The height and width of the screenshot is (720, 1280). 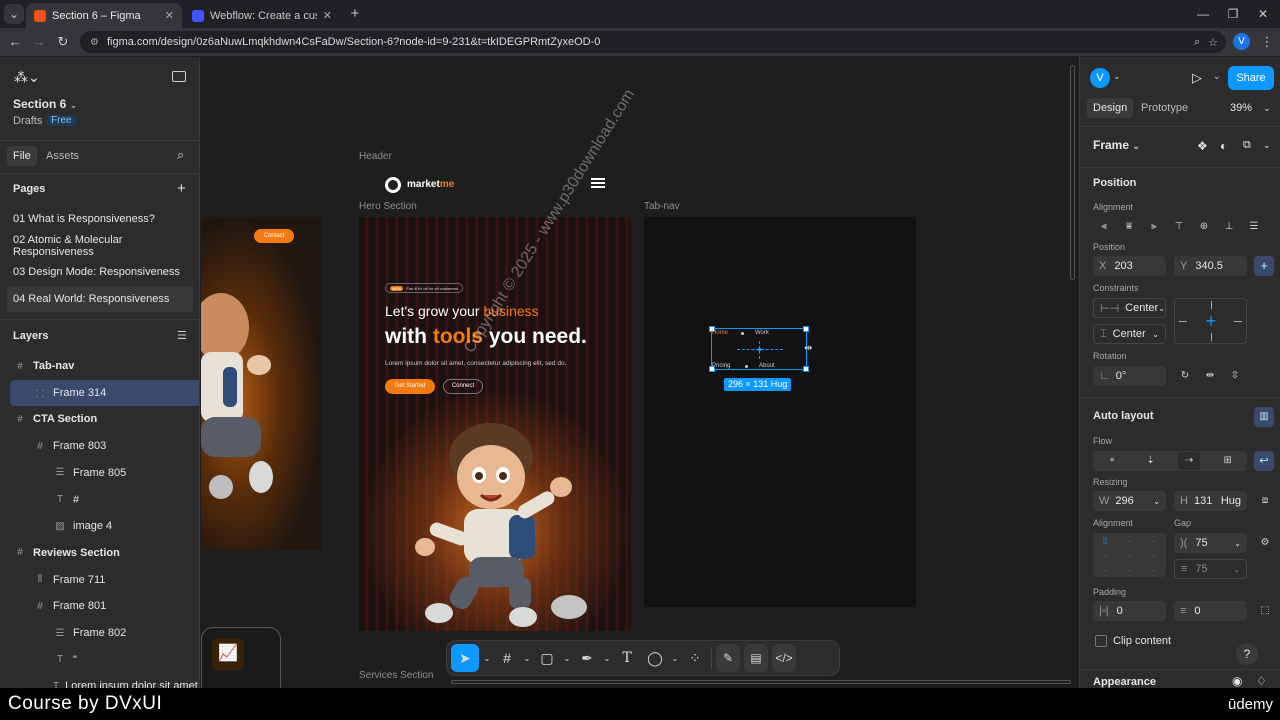 What do you see at coordinates (784, 658) in the screenshot?
I see `dev-mode-code-icon: </>` at bounding box center [784, 658].